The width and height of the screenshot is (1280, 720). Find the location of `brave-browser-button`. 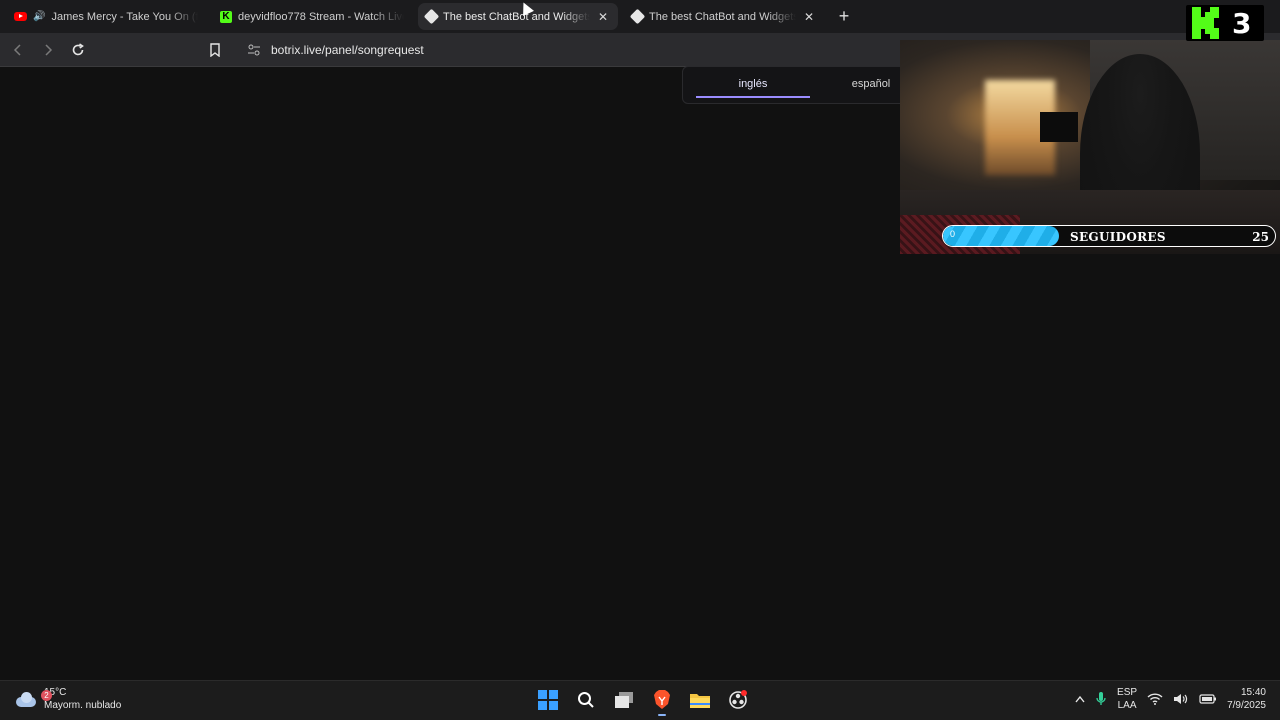

brave-browser-button is located at coordinates (662, 701).